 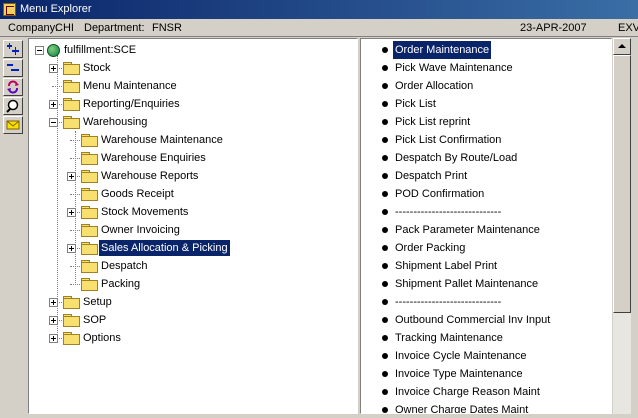 What do you see at coordinates (200, 266) in the screenshot?
I see `tree-item: Despatch` at bounding box center [200, 266].